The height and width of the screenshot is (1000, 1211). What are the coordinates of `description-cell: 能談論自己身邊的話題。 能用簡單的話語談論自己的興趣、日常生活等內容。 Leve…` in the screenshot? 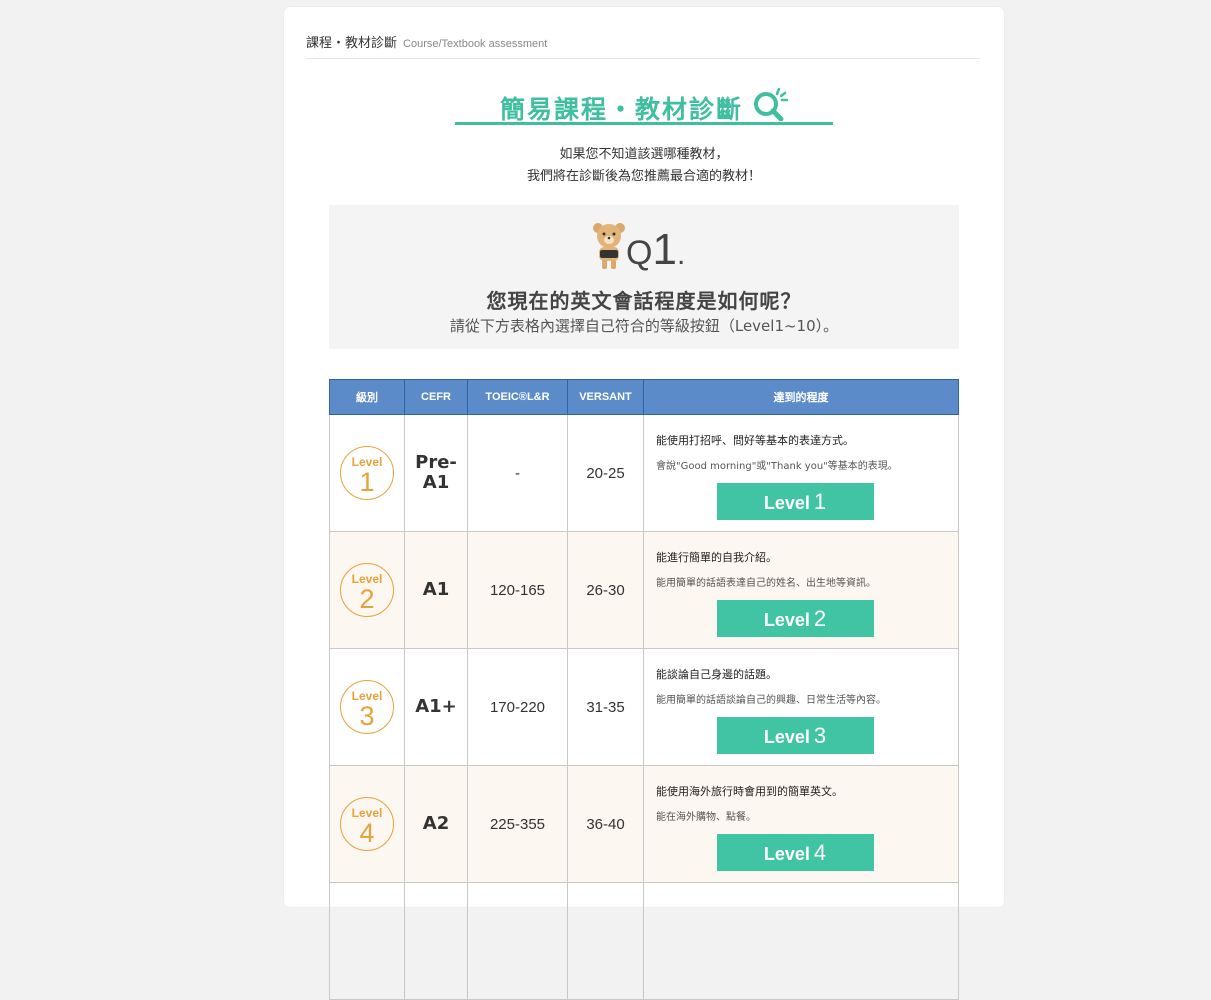 It's located at (801, 707).